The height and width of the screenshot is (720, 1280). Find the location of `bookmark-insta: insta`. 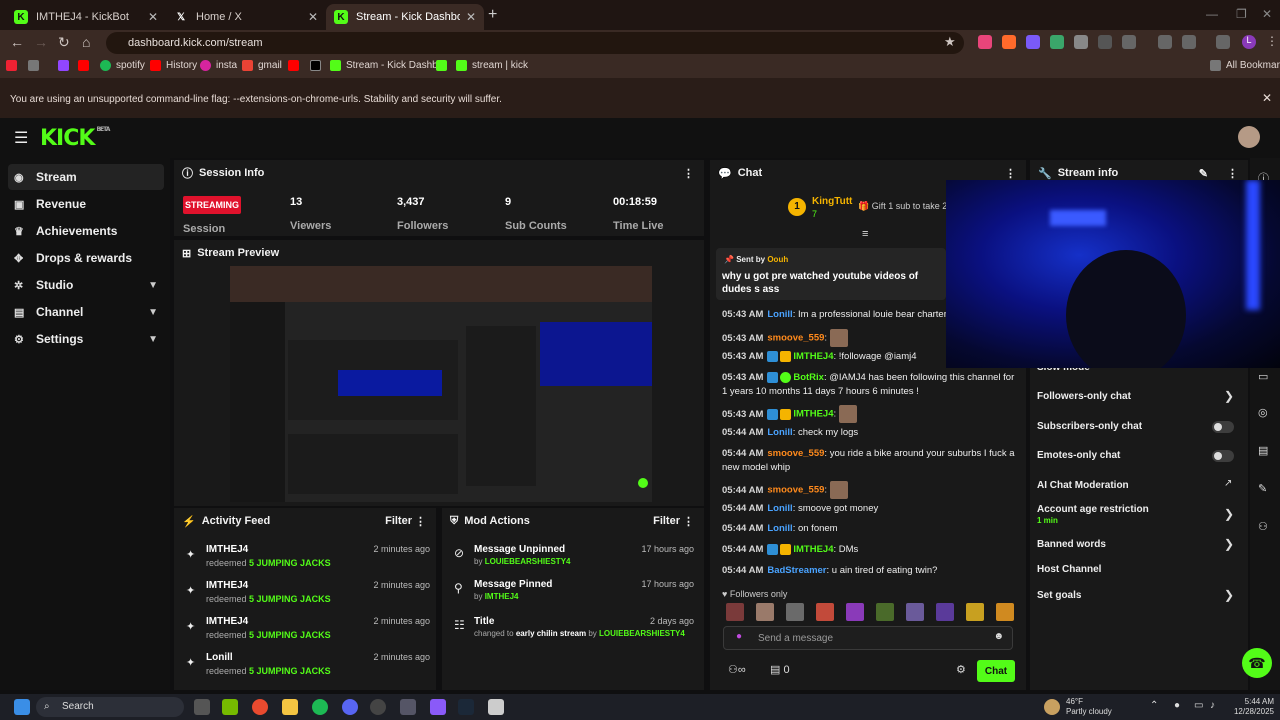

bookmark-insta: insta is located at coordinates (218, 65).